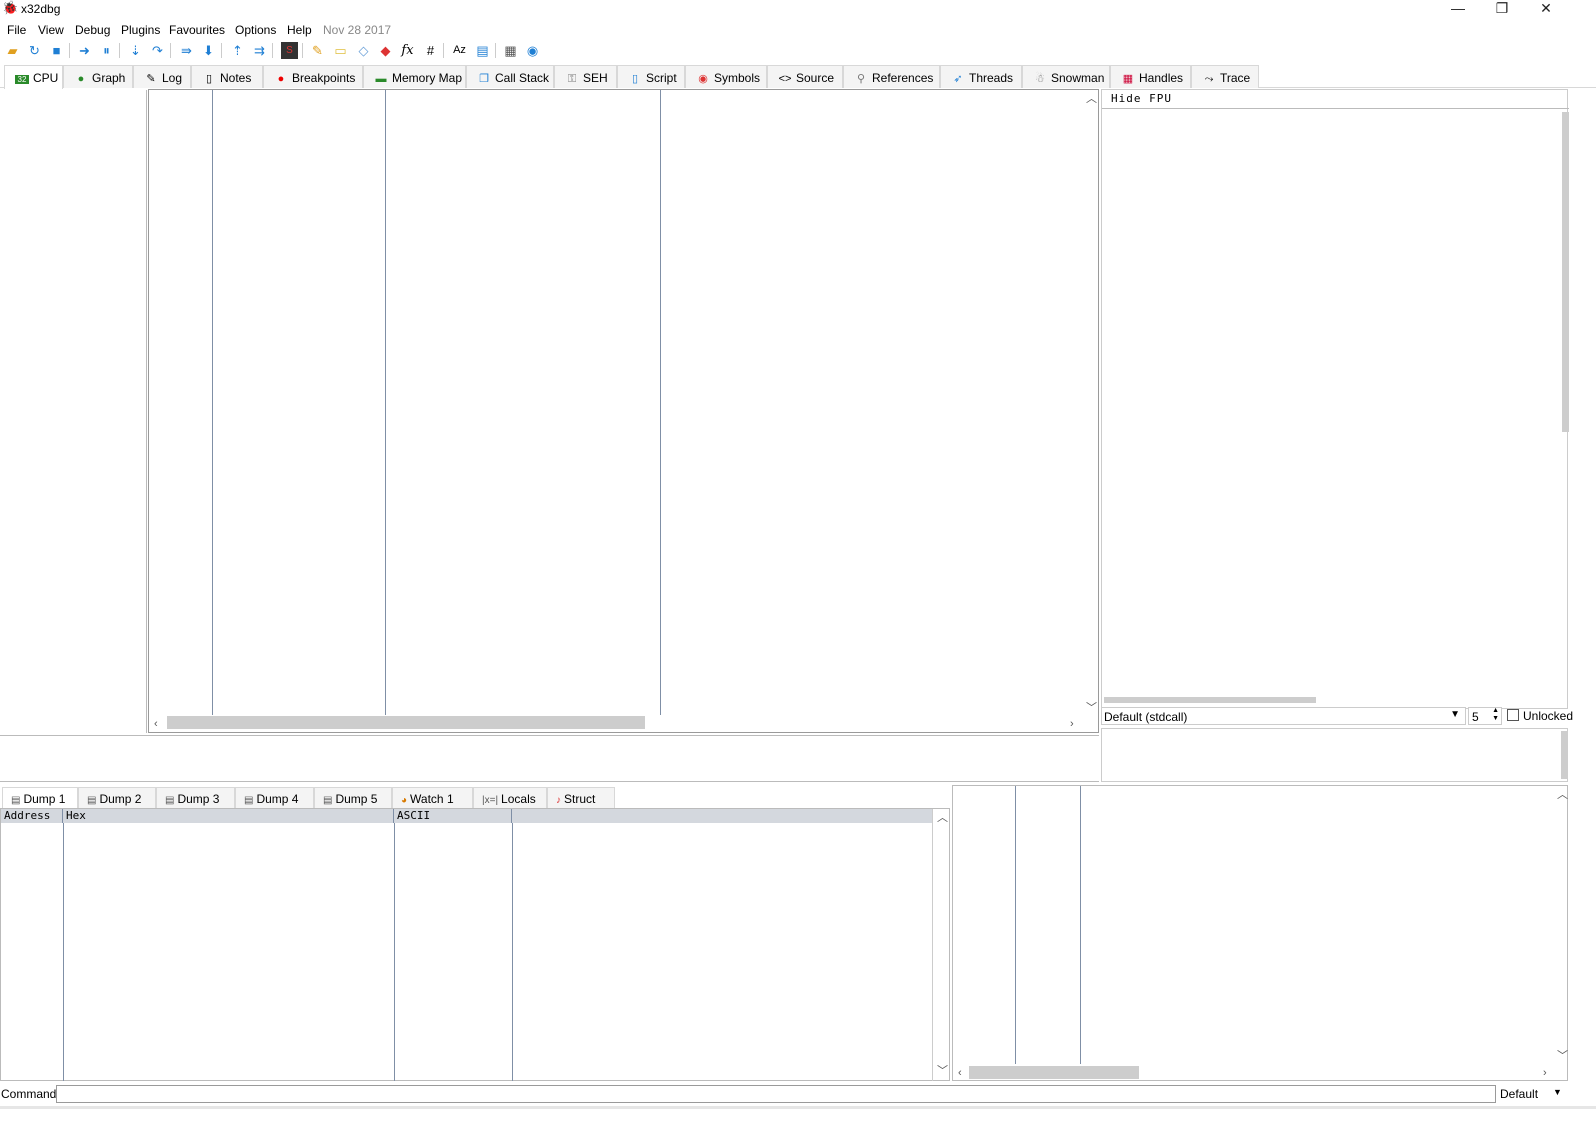  Describe the element at coordinates (340, 50) in the screenshot. I see `comment-icon: ▭` at that location.